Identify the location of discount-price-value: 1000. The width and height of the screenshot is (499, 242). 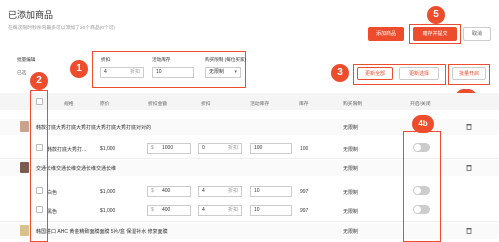
(168, 148).